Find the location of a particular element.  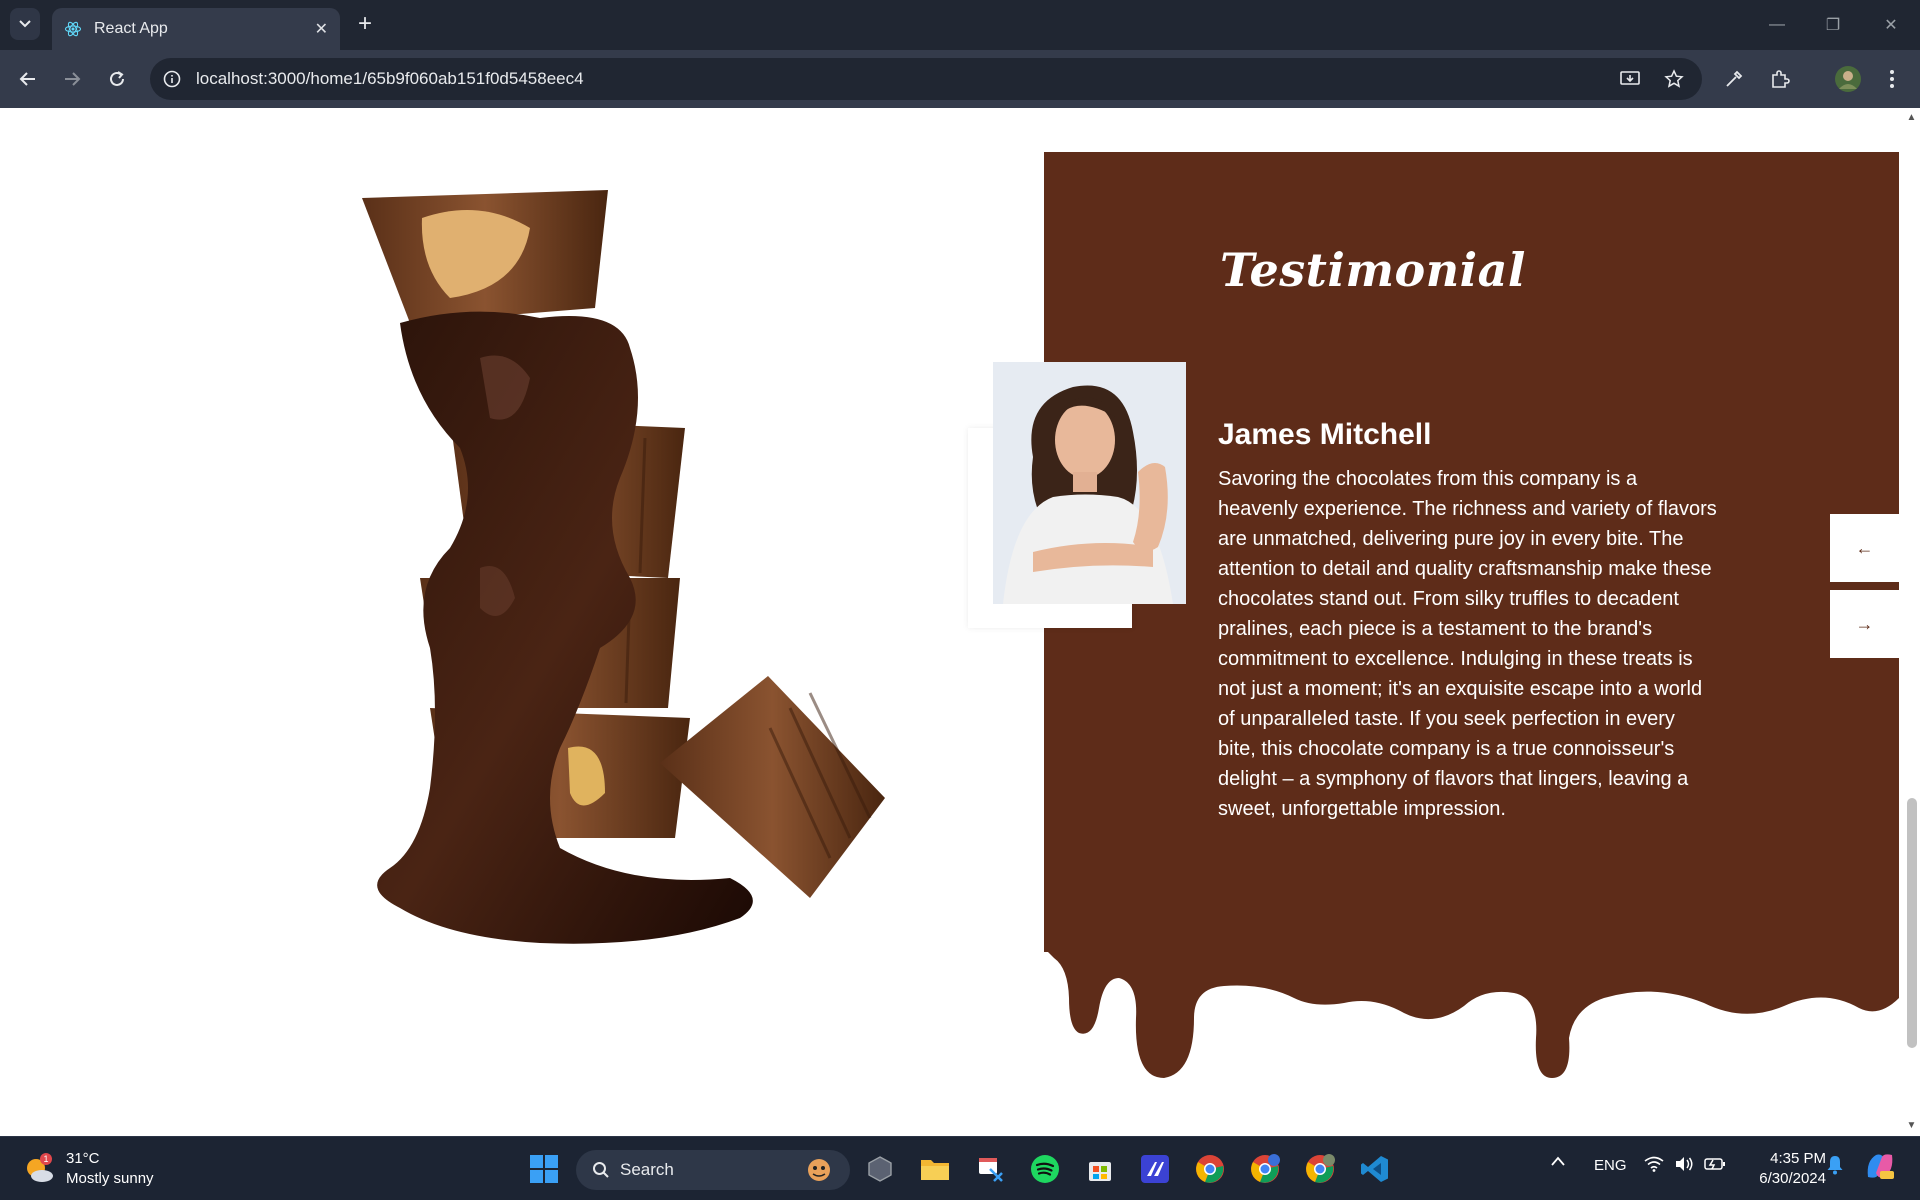

snipping-tool-icon is located at coordinates (990, 1169).